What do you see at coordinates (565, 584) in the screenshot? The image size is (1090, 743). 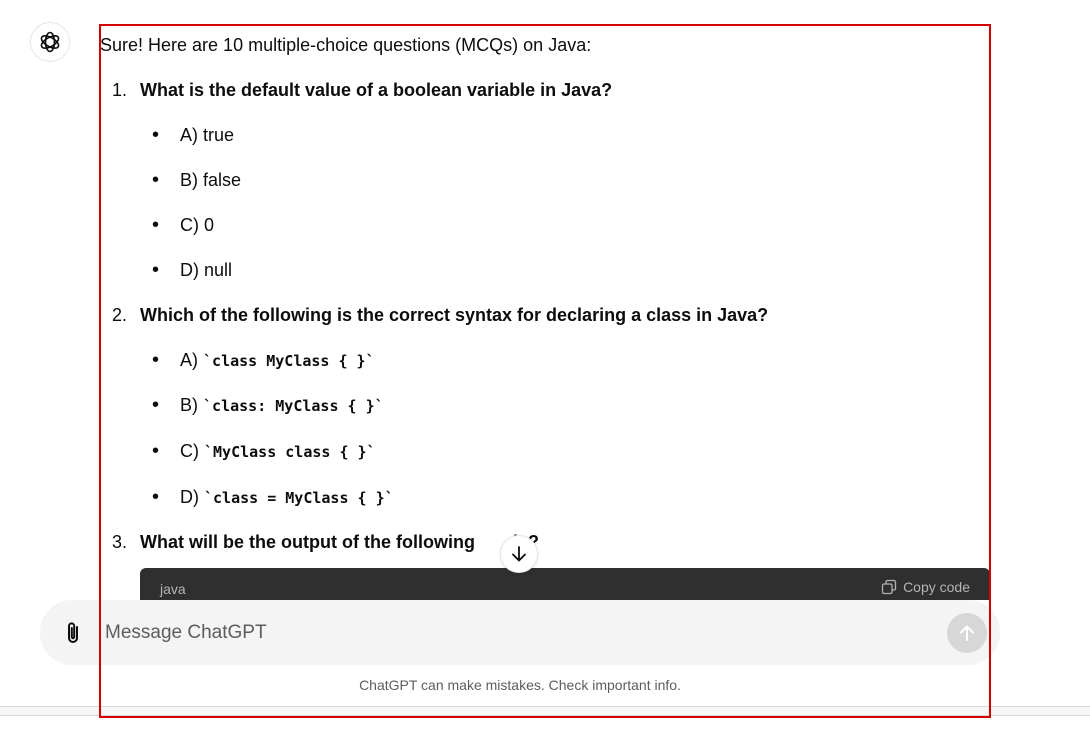 I see `code-block-header: java Copy code` at bounding box center [565, 584].